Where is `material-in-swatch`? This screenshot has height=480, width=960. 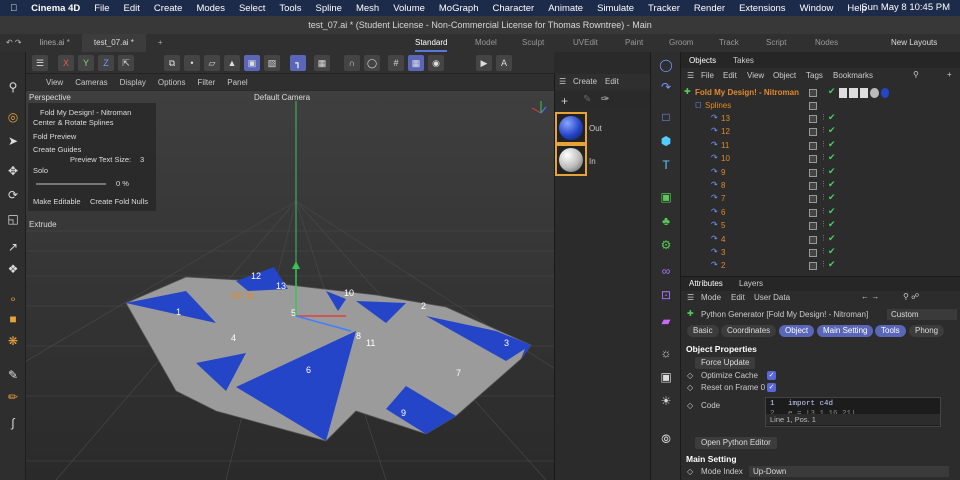 material-in-swatch is located at coordinates (571, 160).